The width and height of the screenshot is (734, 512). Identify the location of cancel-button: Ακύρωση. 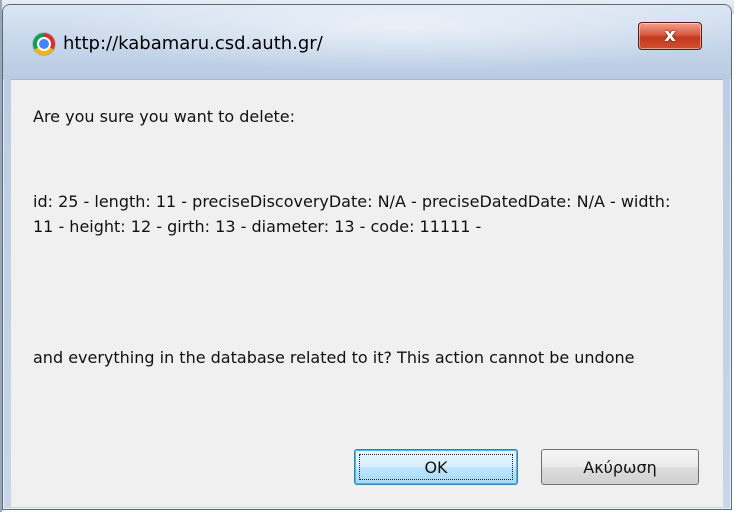
(620, 467).